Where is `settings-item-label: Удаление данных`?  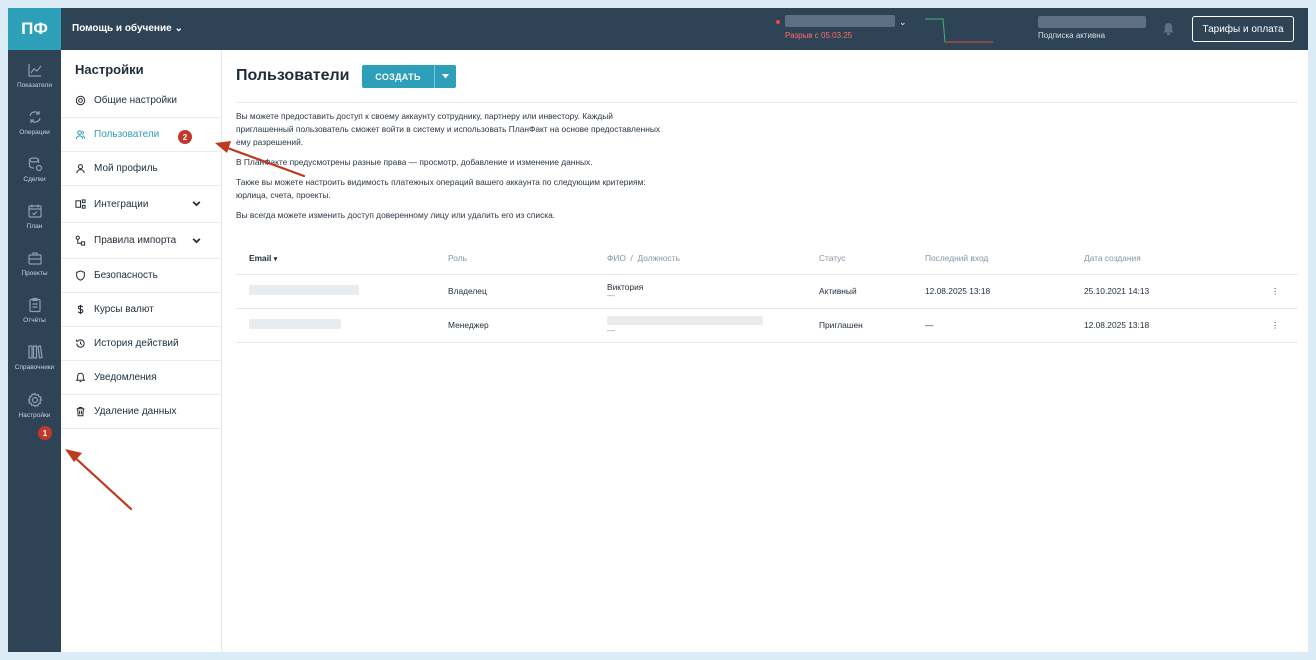
settings-item-label: Удаление данных is located at coordinates (135, 411).